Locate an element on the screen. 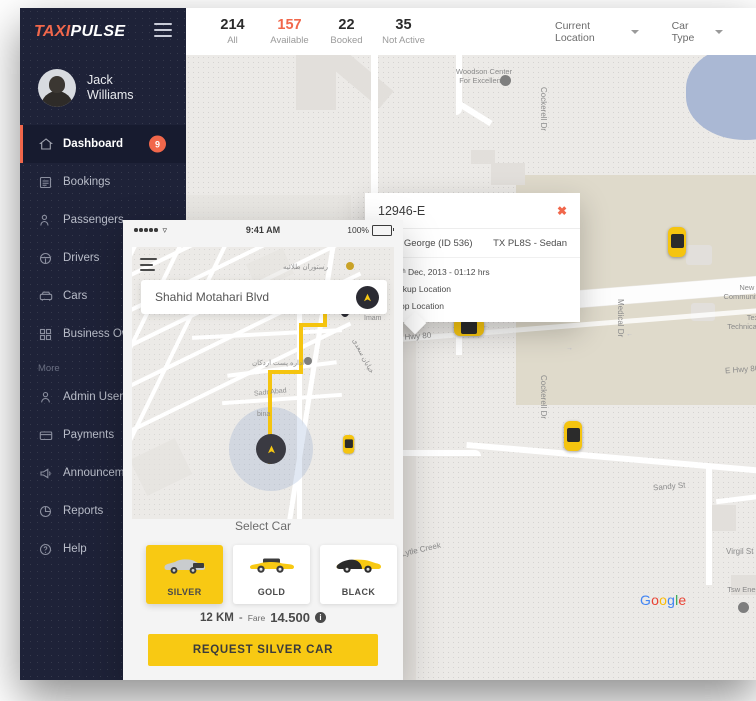  sidebar-item-label: Reports is located at coordinates (83, 511).